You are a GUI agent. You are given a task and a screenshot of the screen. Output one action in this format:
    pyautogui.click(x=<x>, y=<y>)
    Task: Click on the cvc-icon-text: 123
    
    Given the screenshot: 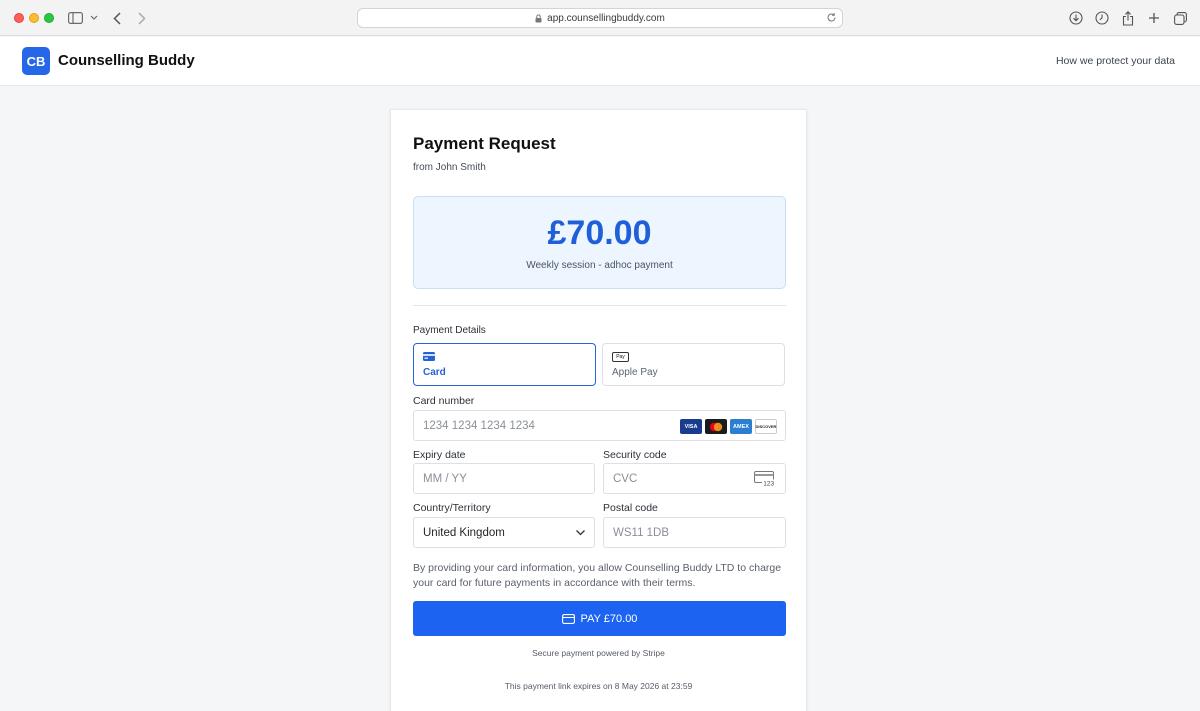 What is the action you would take?
    pyautogui.click(x=768, y=484)
    